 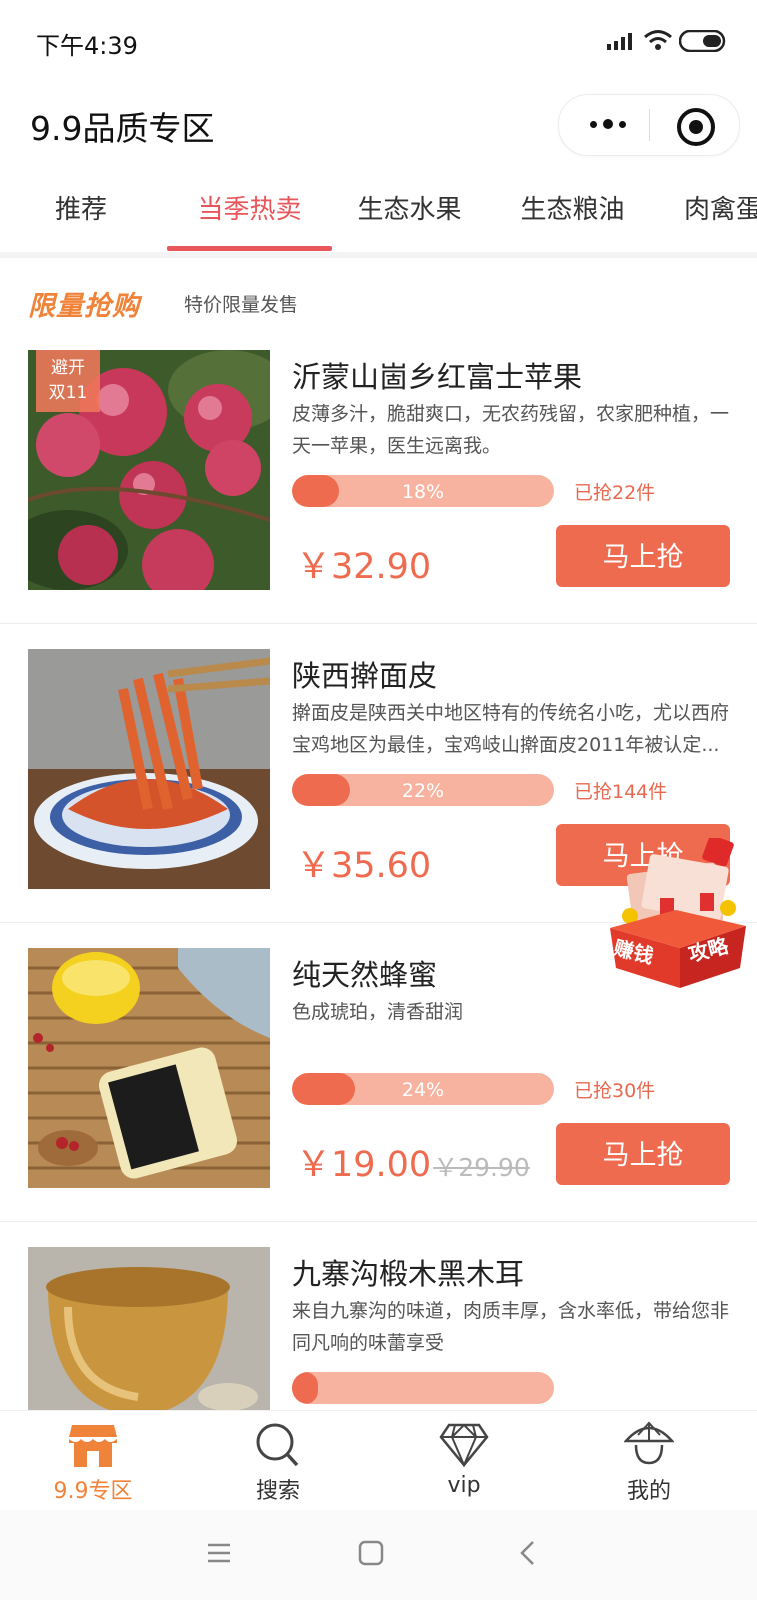 I want to click on progress-fill, so click(x=305, y=1388).